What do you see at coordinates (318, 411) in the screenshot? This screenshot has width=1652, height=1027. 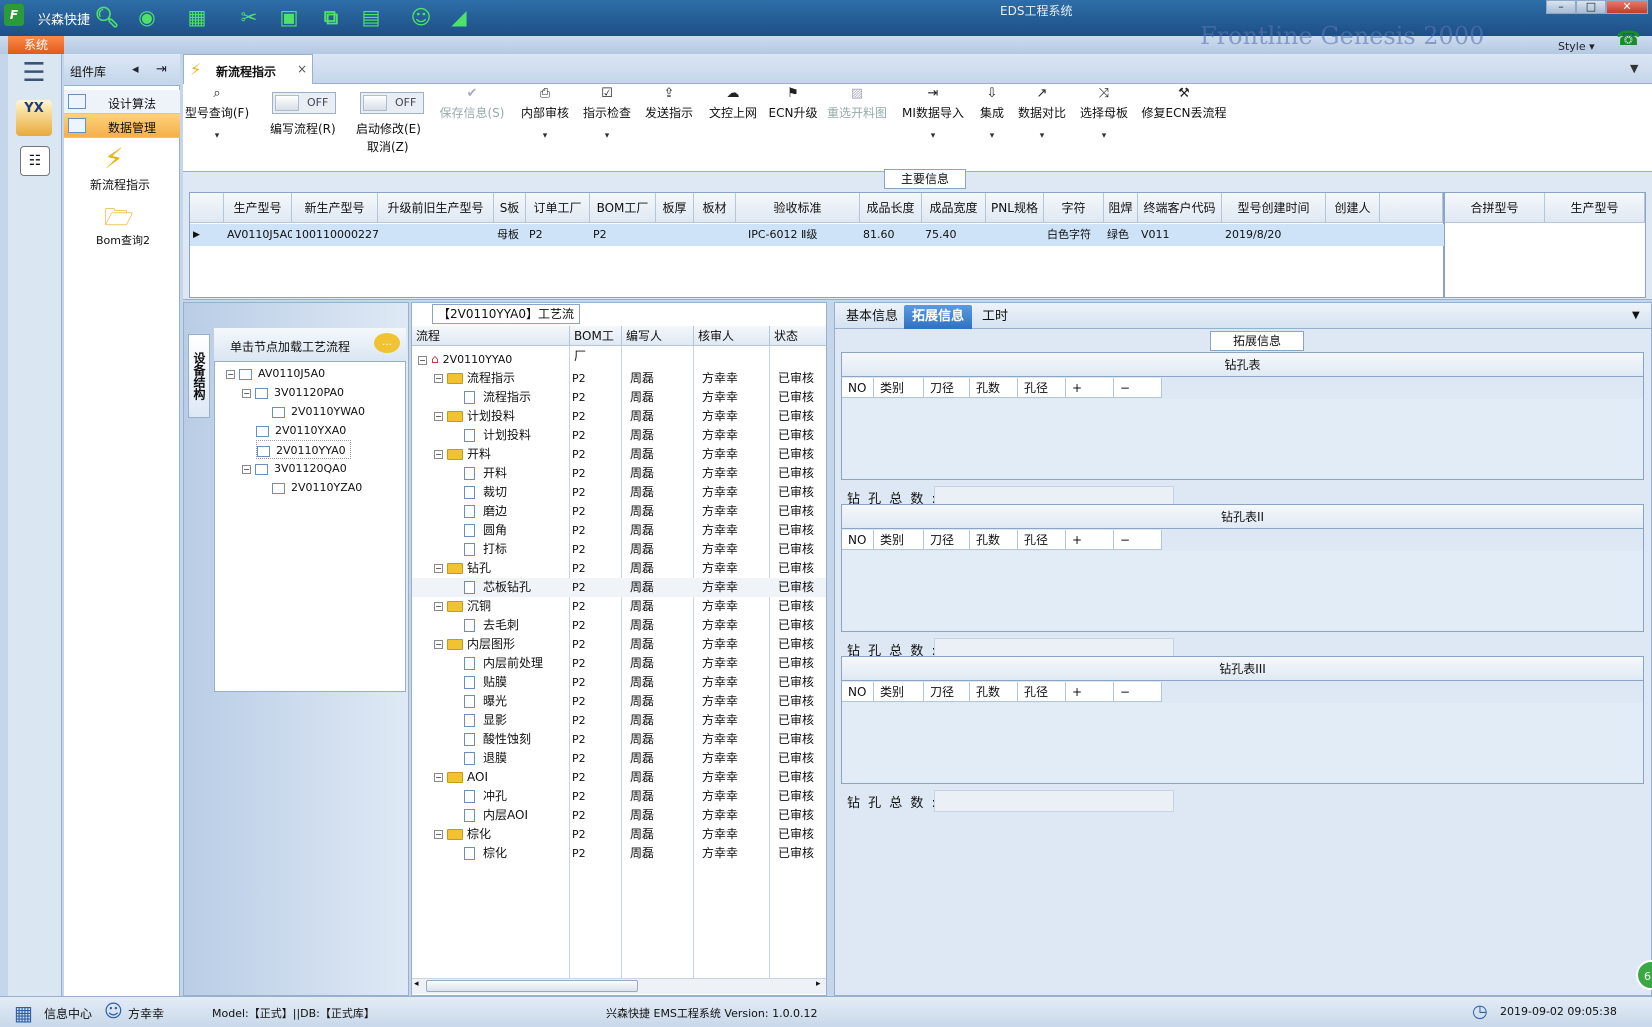 I see `tree-node: 2V0110YWA0` at bounding box center [318, 411].